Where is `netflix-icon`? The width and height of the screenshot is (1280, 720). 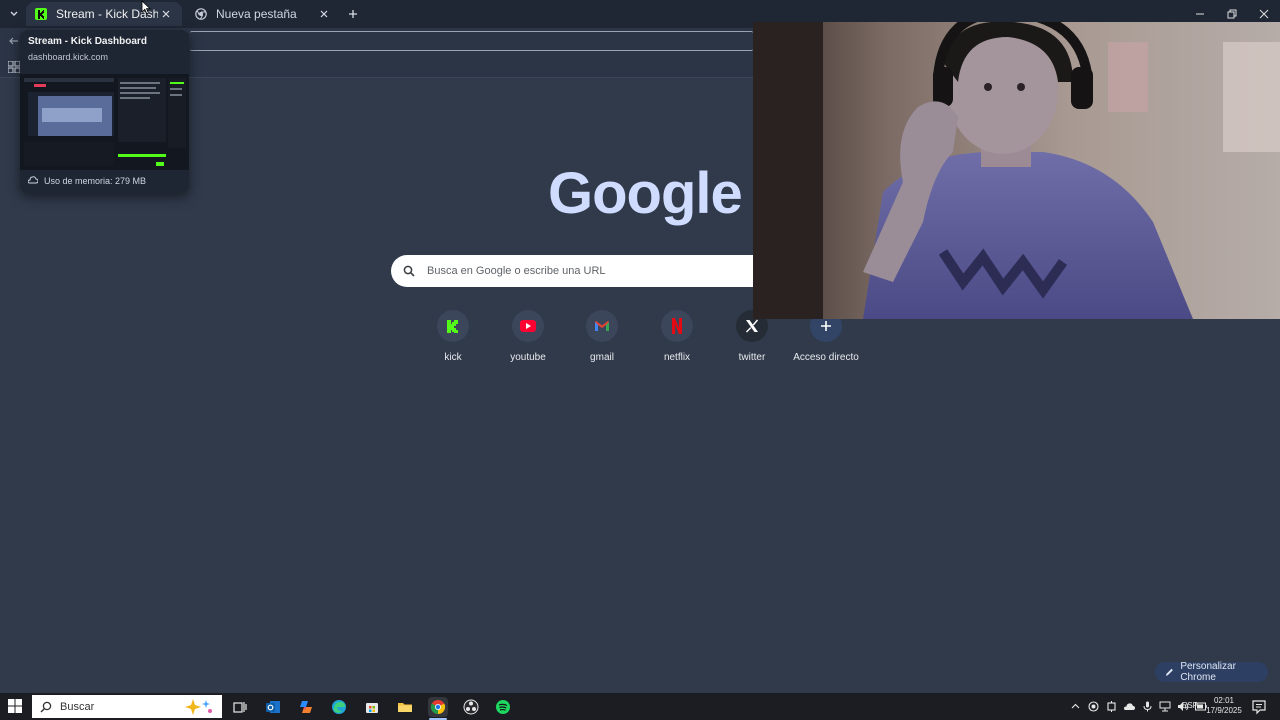
netflix-icon is located at coordinates (677, 326).